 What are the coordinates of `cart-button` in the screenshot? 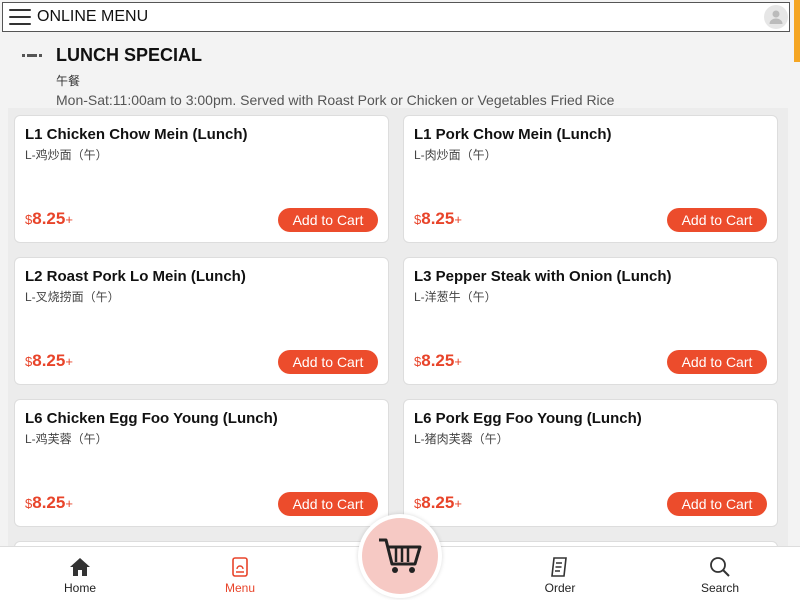 It's located at (400, 556).